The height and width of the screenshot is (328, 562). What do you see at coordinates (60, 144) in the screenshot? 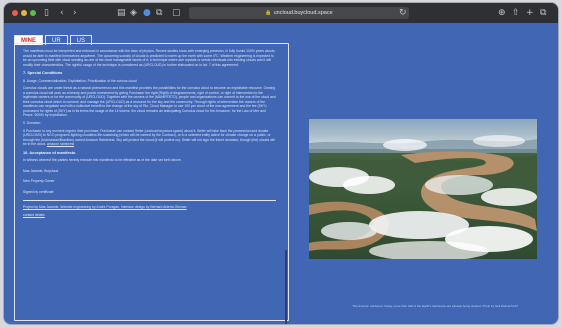
I see `amazon-rainforest-link: amazon rainforest` at bounding box center [60, 144].